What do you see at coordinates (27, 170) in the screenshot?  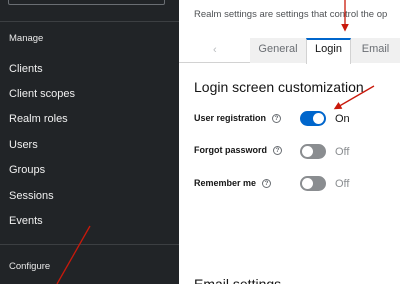 I see `sidebar-item-groups: Groups` at bounding box center [27, 170].